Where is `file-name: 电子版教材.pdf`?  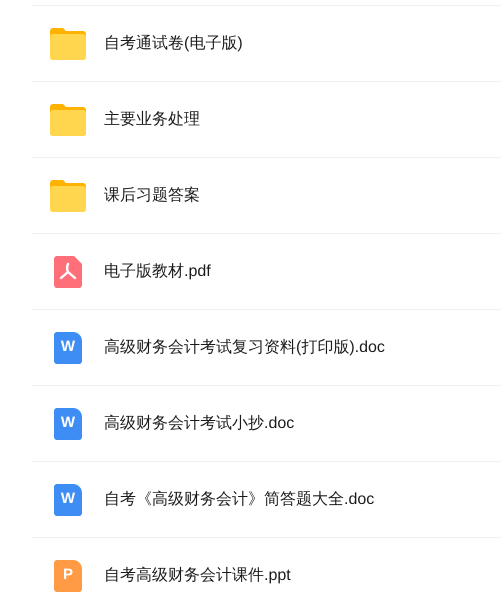 file-name: 电子版教材.pdf is located at coordinates (157, 272).